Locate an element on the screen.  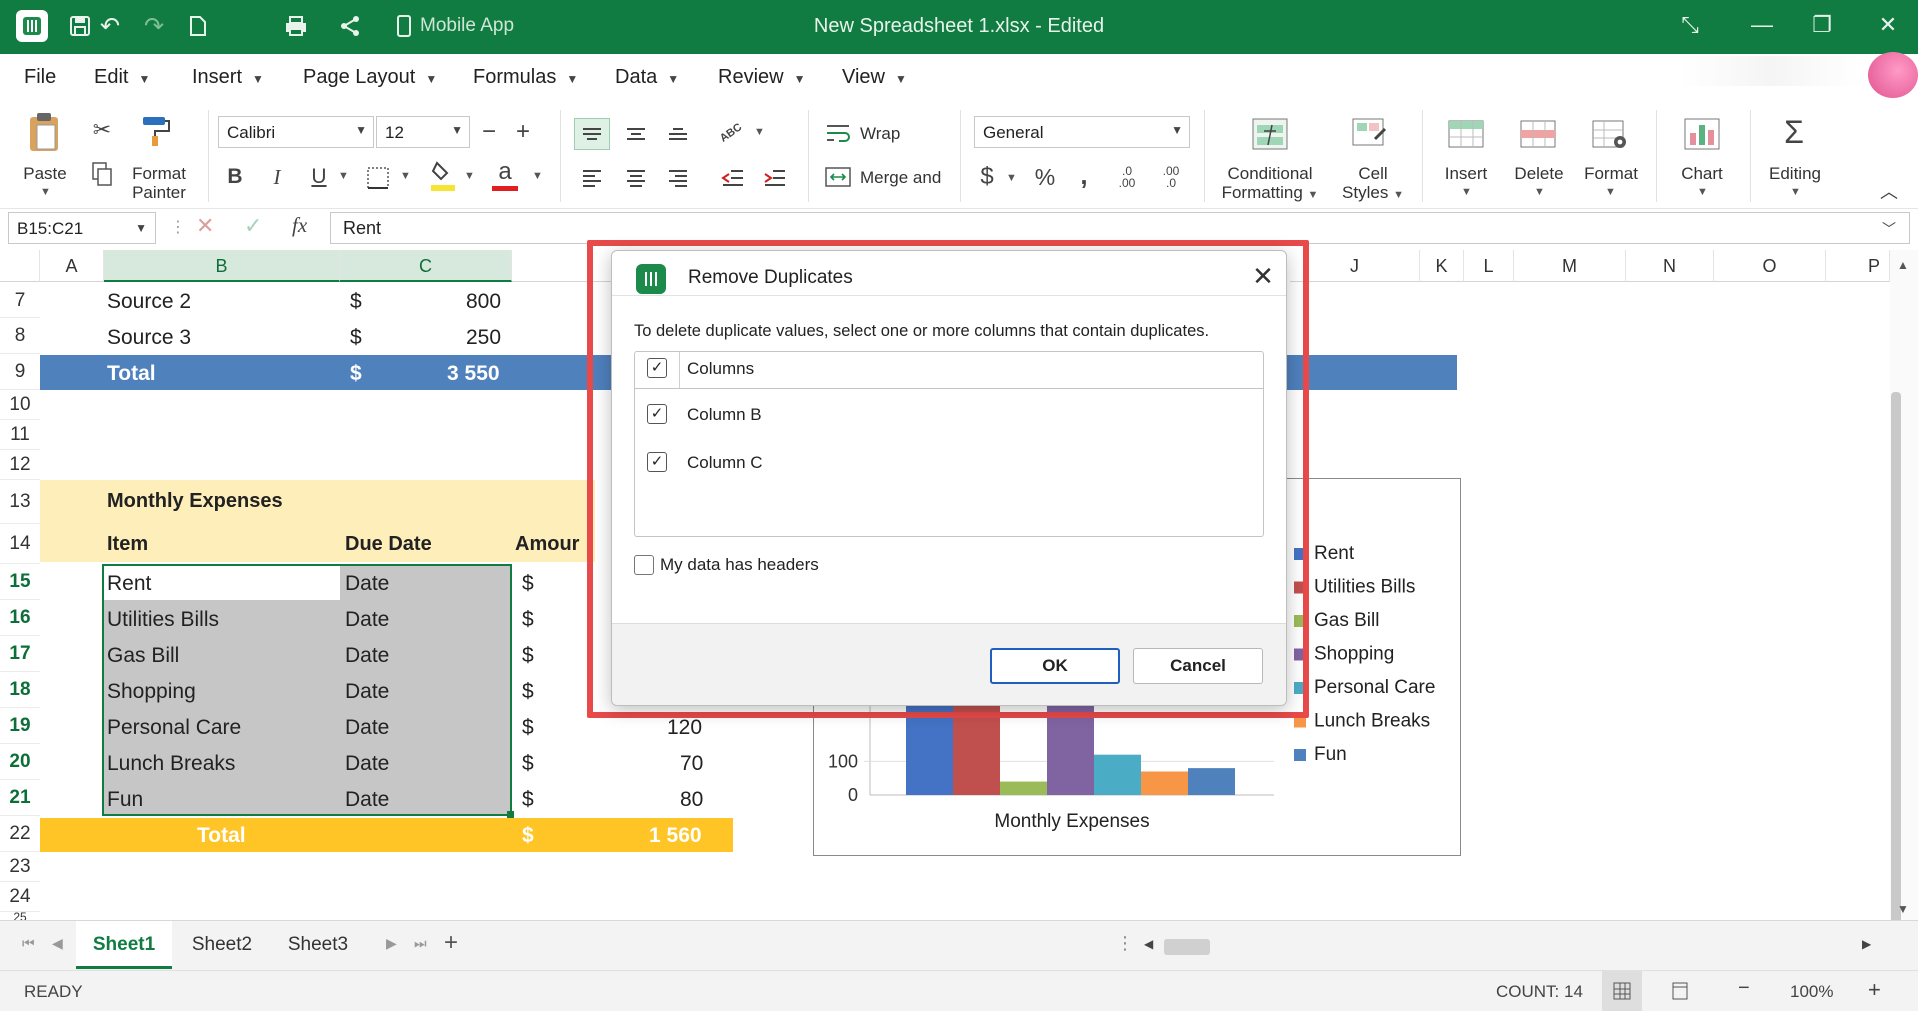
prev-sheet-icon: ◀ is located at coordinates (57, 943).